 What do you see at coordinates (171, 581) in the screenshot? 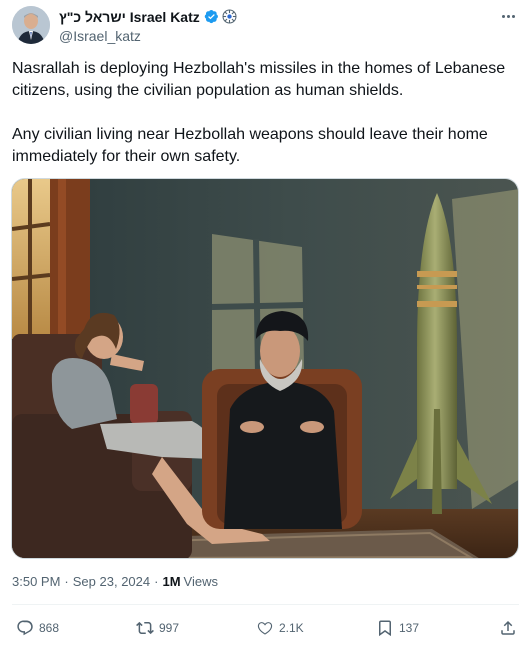
I see `views-count: 1M` at bounding box center [171, 581].